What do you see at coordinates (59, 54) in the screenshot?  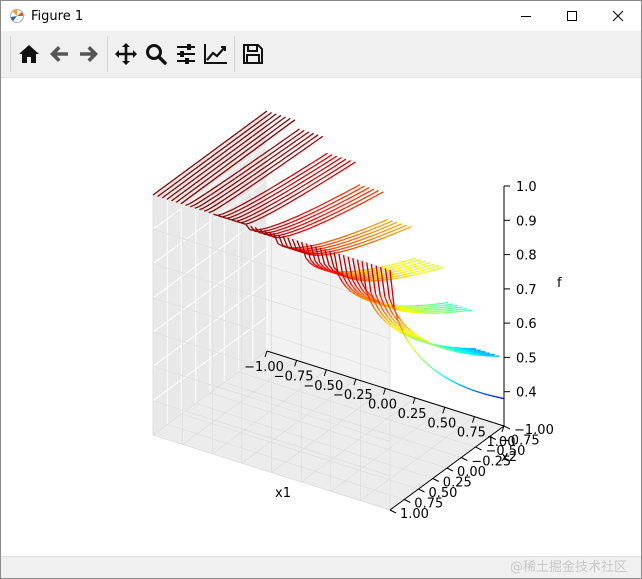 I see `back-button` at bounding box center [59, 54].